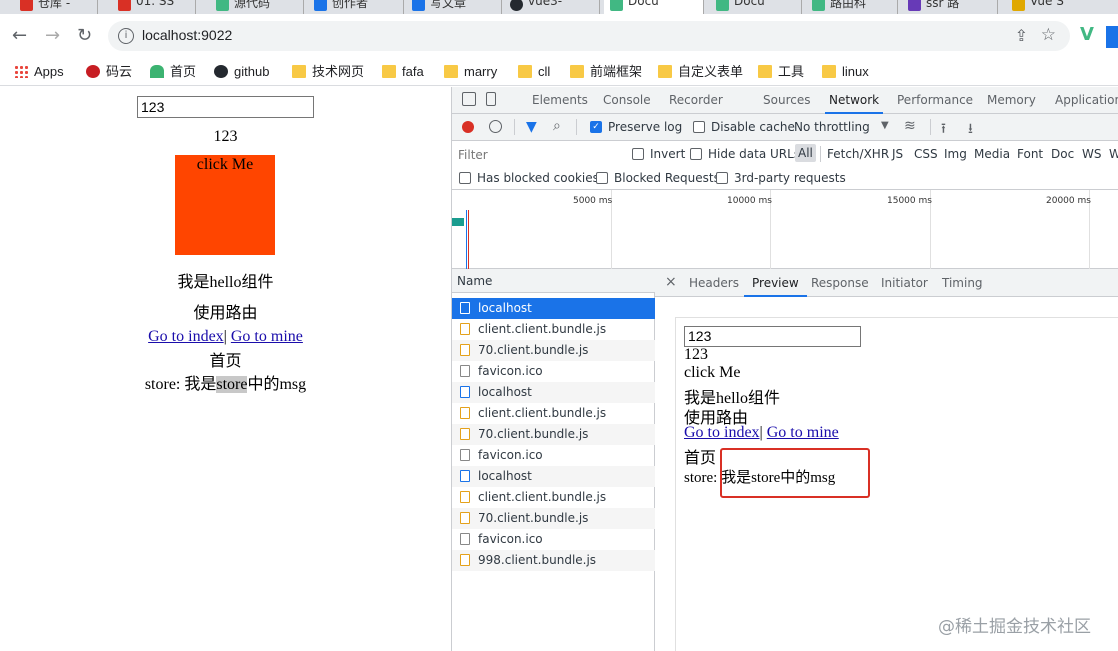 This screenshot has width=1118, height=651. I want to click on bookmark-github: github, so click(241, 72).